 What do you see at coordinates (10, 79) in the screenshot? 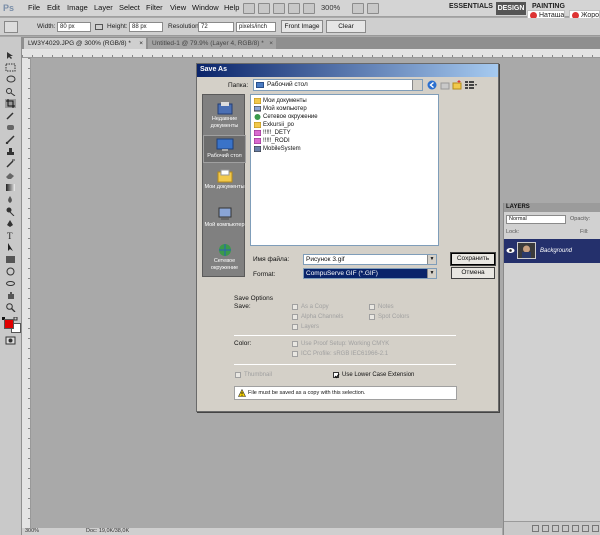
I see `lasso-tool-icon` at bounding box center [10, 79].